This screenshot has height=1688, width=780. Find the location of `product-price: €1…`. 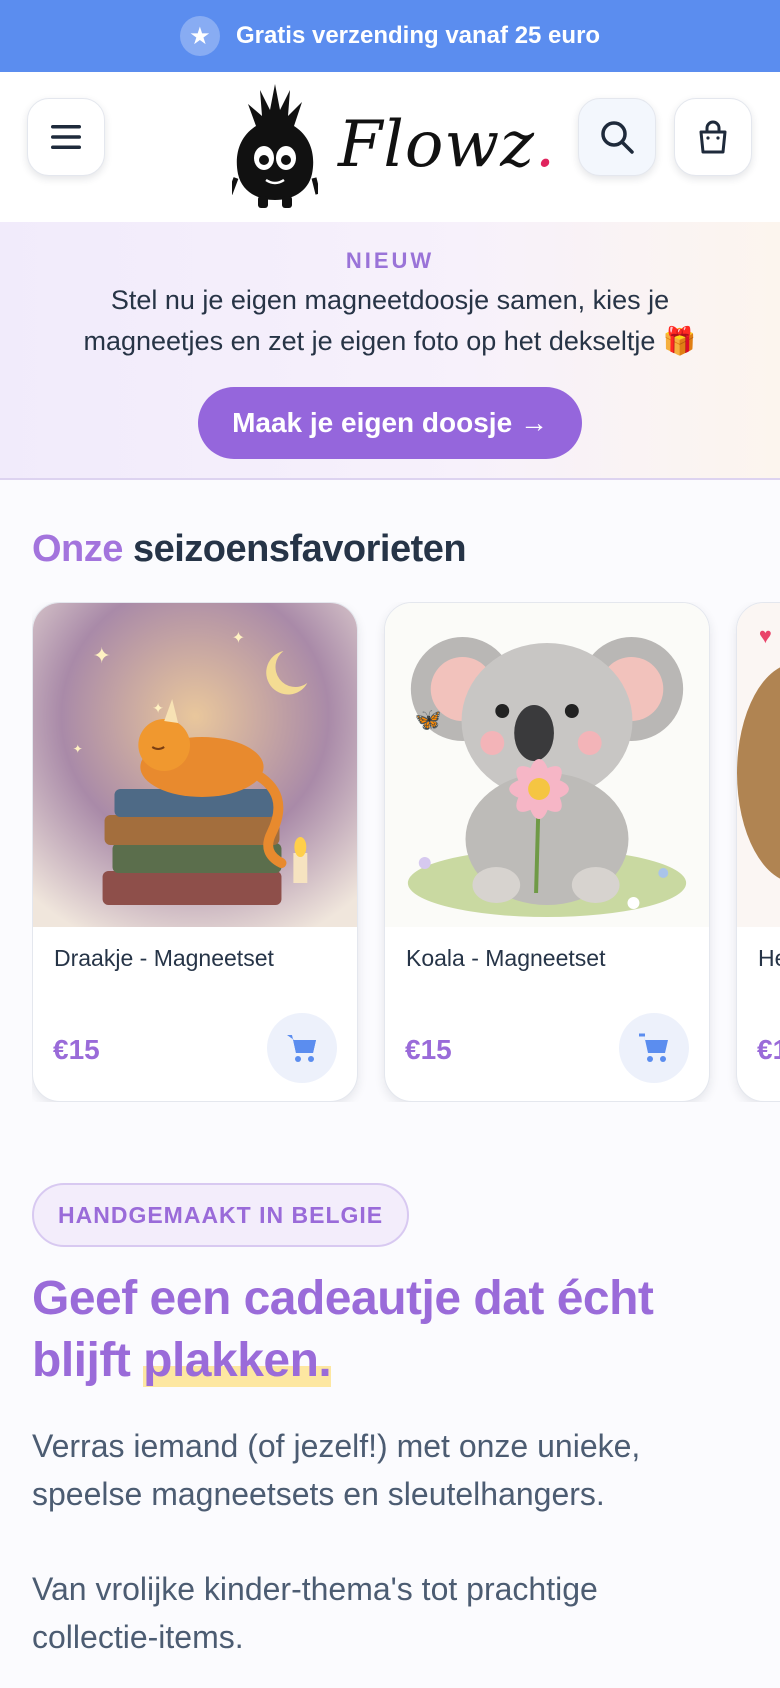

product-price: €1… is located at coordinates (768, 1049).